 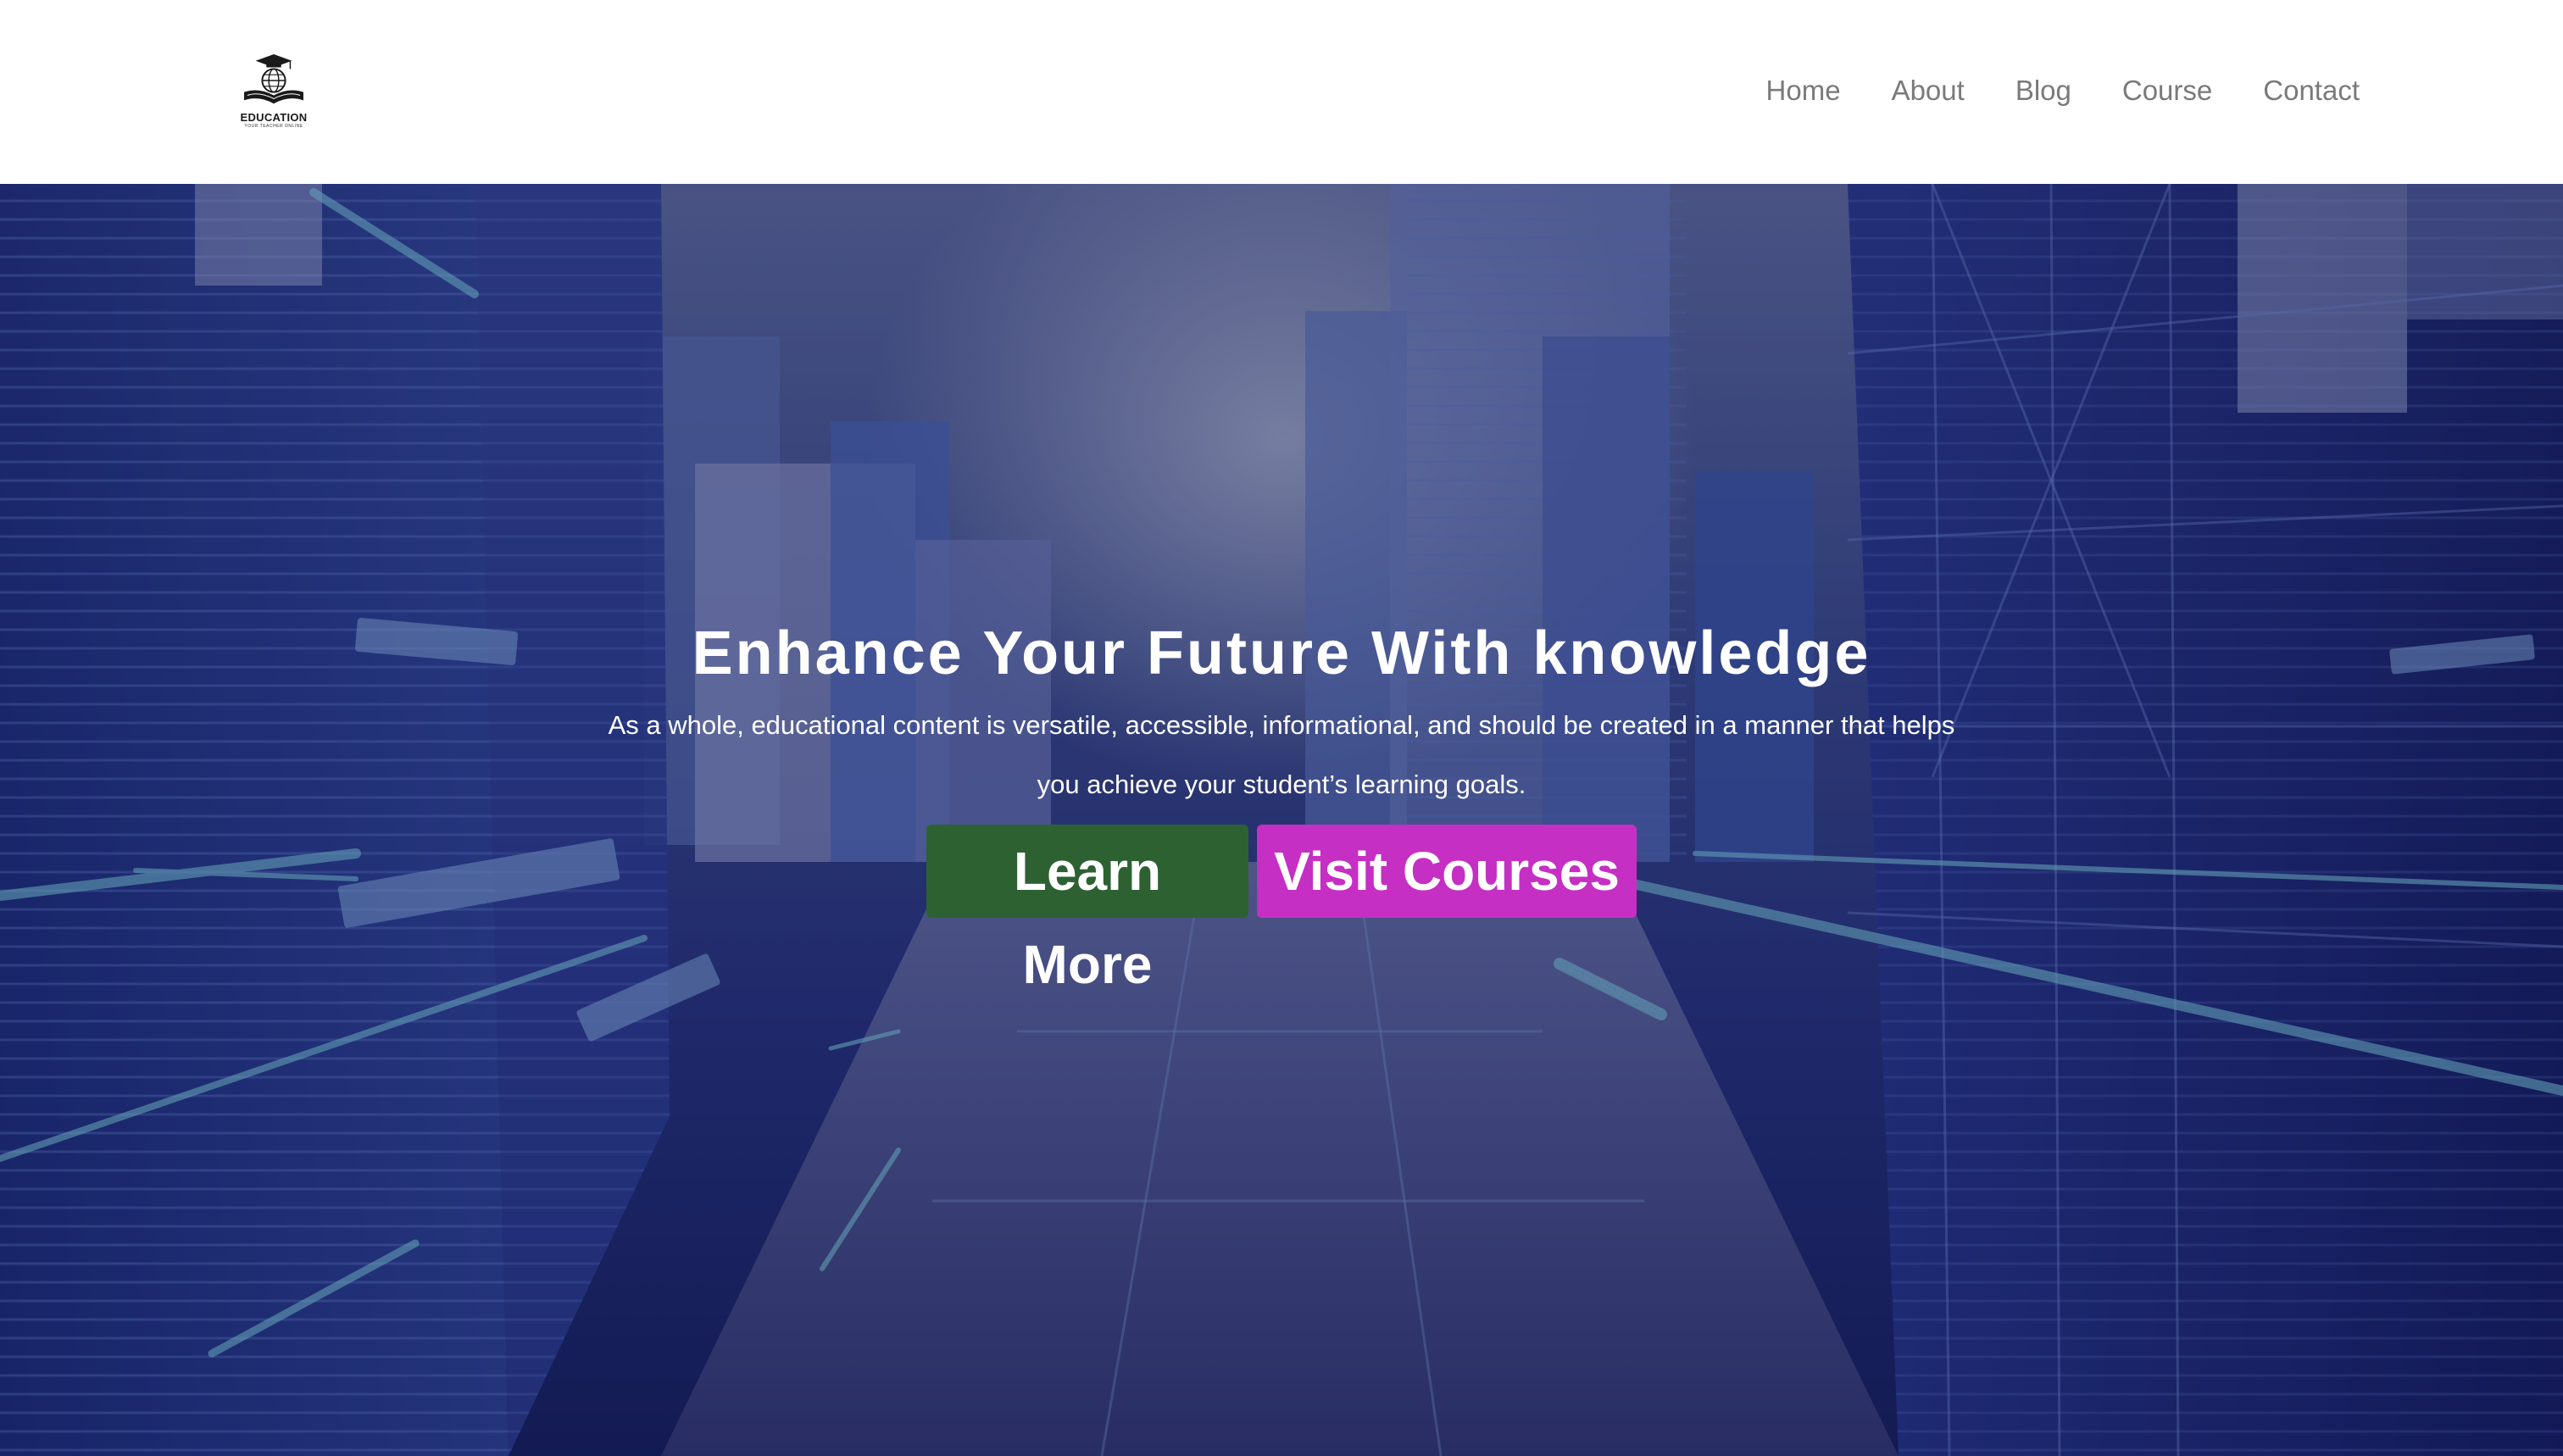 What do you see at coordinates (1928, 90) in the screenshot?
I see `nav-about-link: About` at bounding box center [1928, 90].